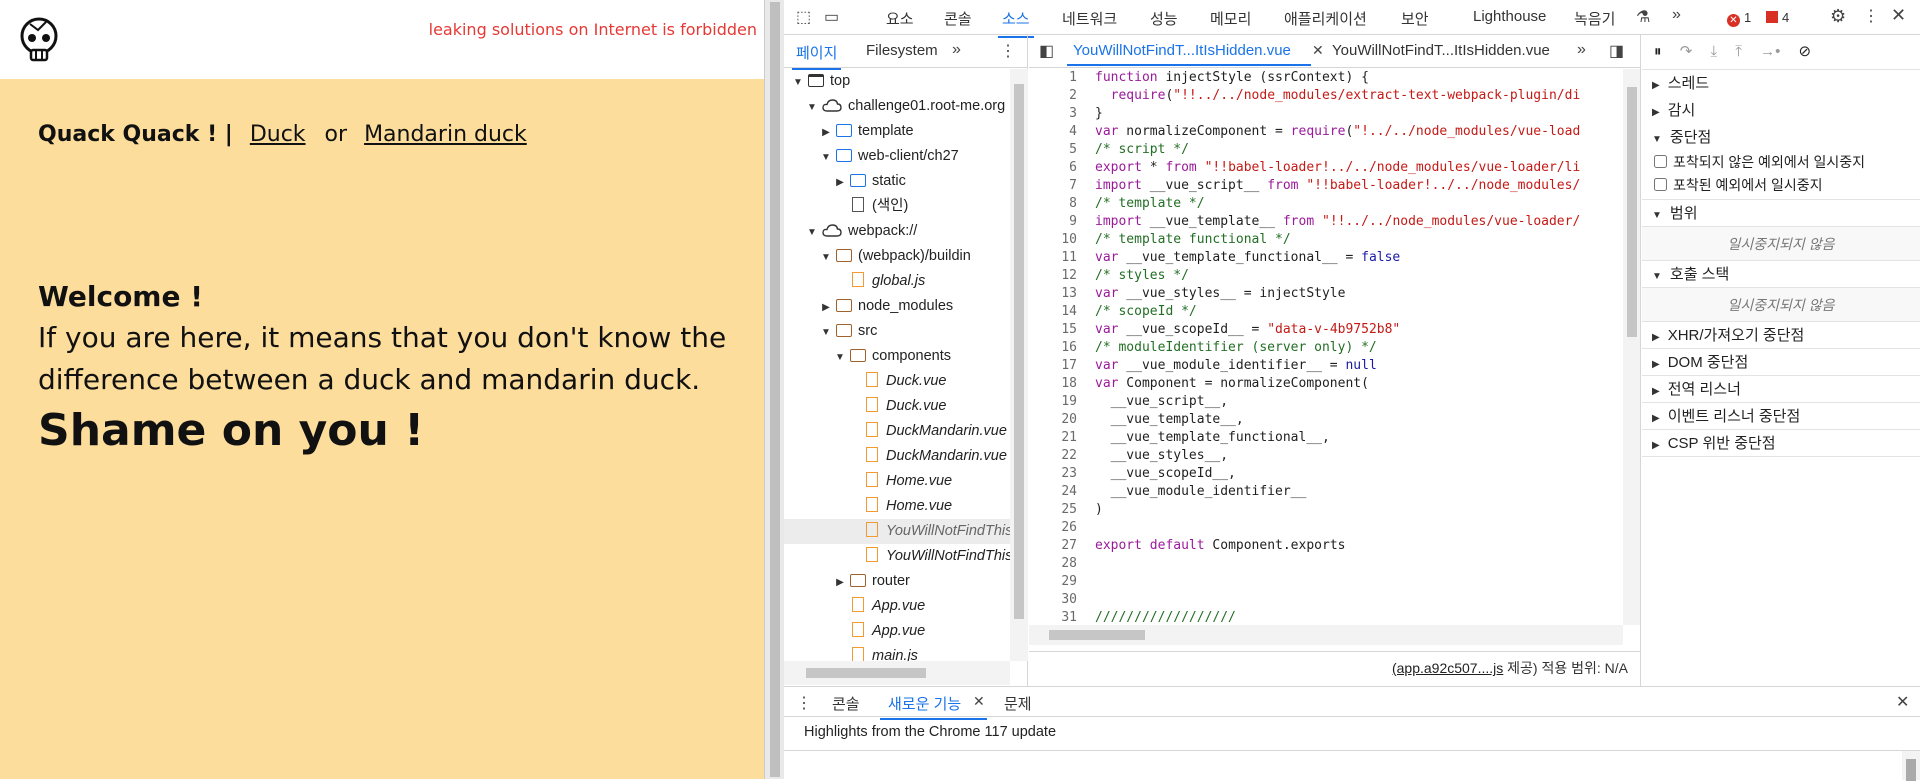 This screenshot has width=1920, height=781. I want to click on line-number: 27, so click(1053, 546).